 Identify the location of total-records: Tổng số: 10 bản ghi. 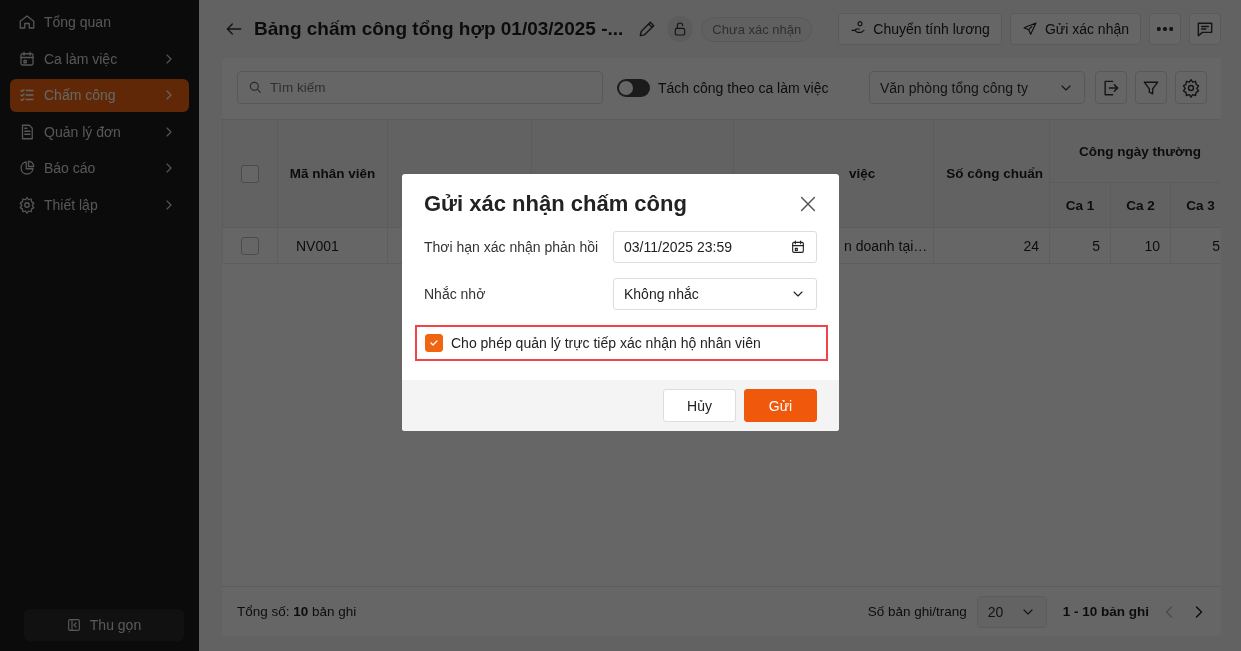
(297, 611).